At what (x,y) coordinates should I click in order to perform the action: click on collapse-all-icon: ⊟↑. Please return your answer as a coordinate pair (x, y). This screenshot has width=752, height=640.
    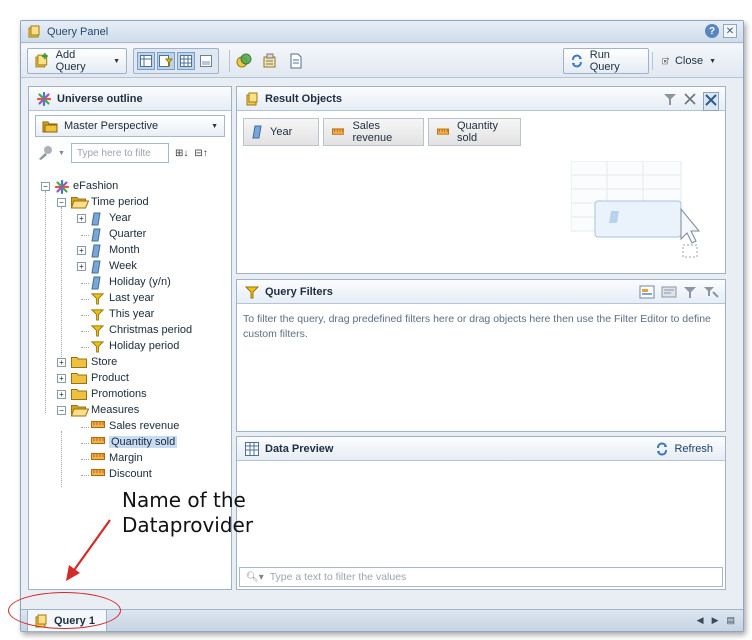
    Looking at the image, I should click on (200, 153).